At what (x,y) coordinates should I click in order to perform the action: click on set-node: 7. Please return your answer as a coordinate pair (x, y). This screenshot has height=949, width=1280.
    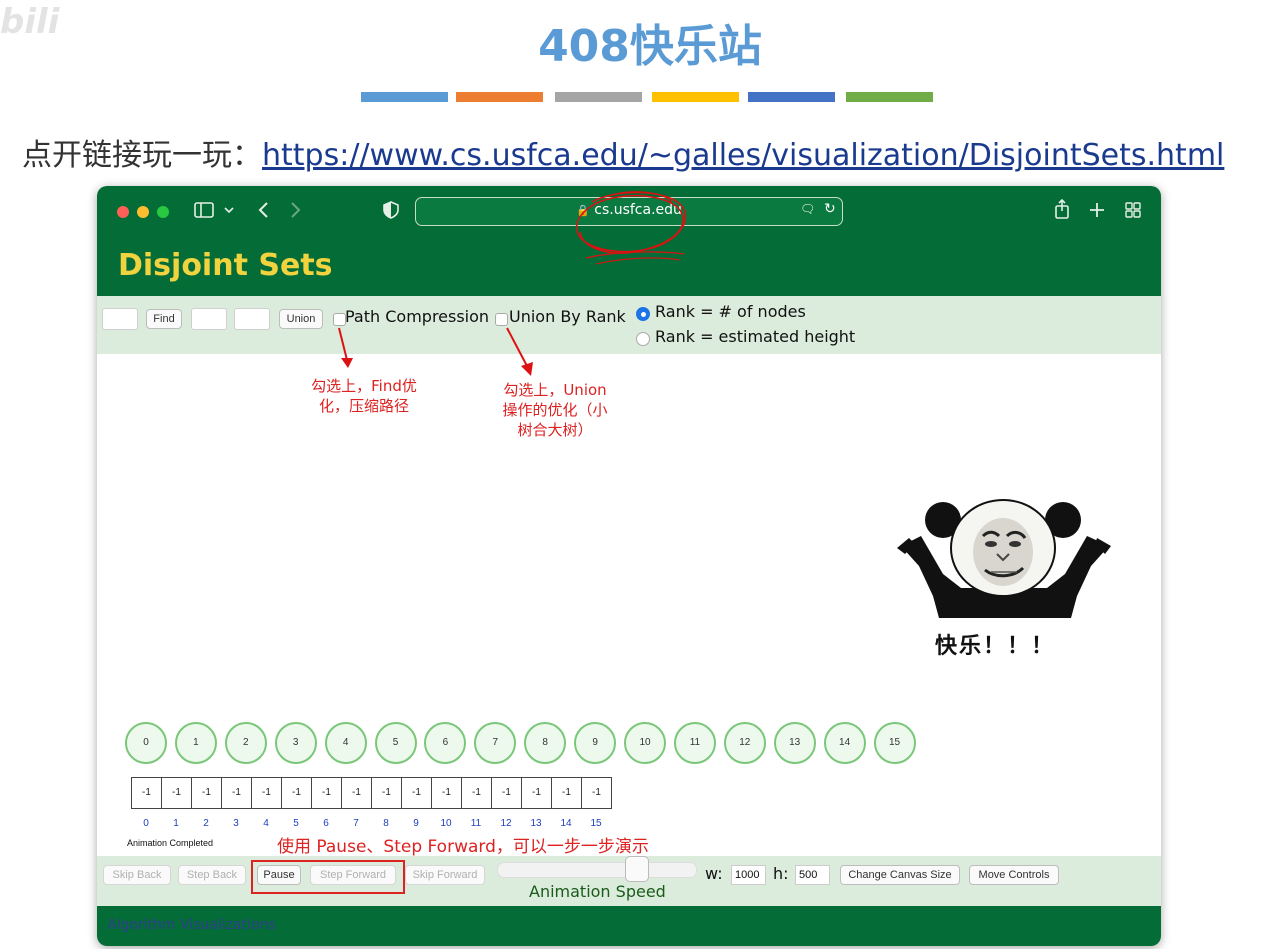
    Looking at the image, I should click on (495, 743).